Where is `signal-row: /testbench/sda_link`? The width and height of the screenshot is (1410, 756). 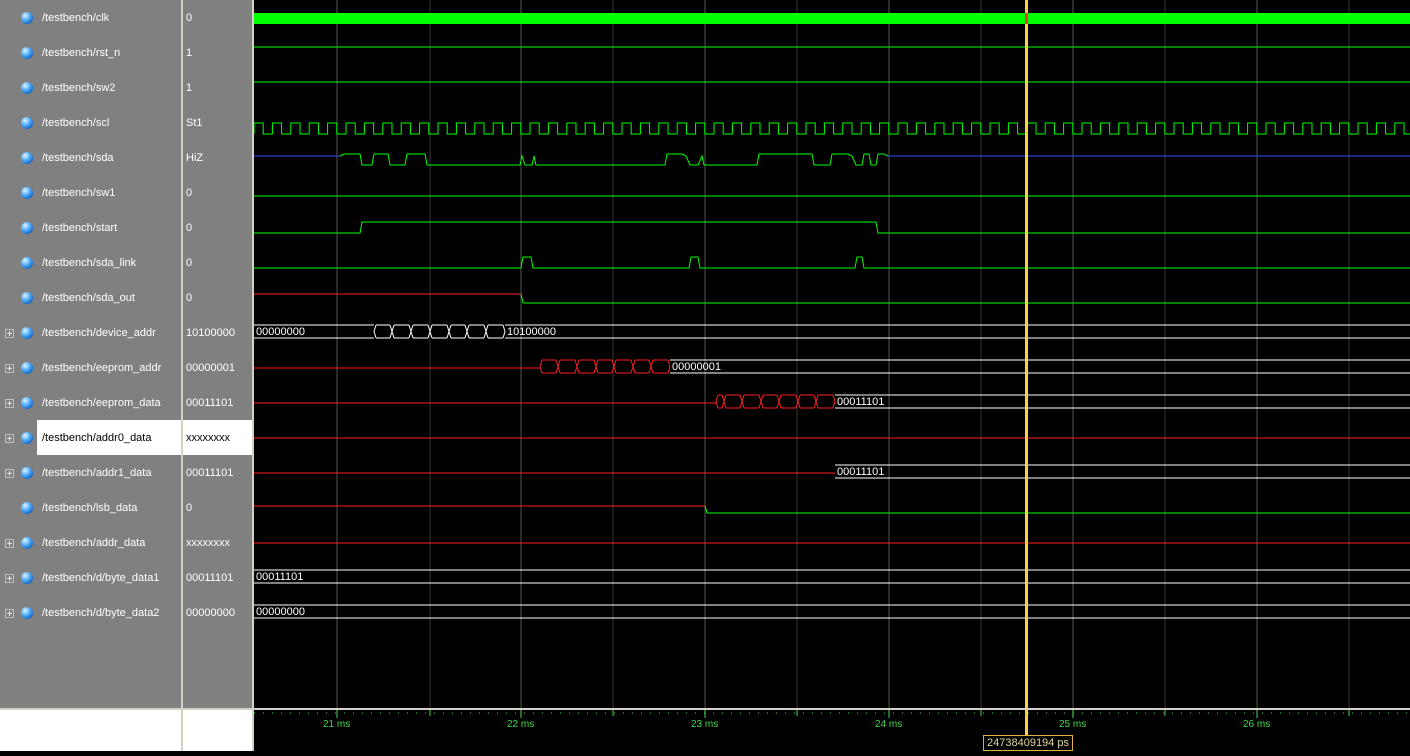 signal-row: /testbench/sda_link is located at coordinates (90, 262).